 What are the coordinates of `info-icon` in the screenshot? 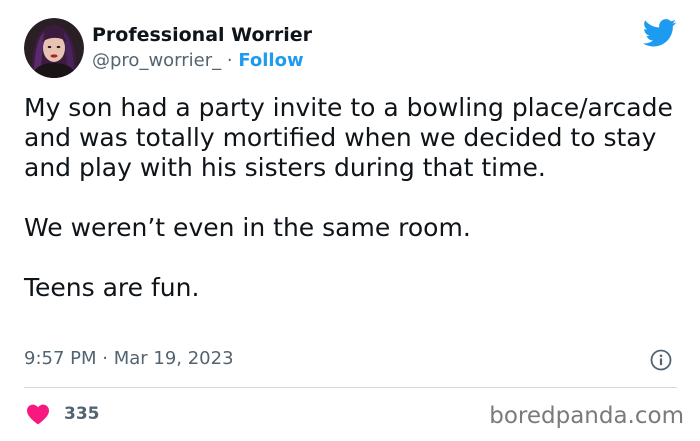 It's located at (661, 360).